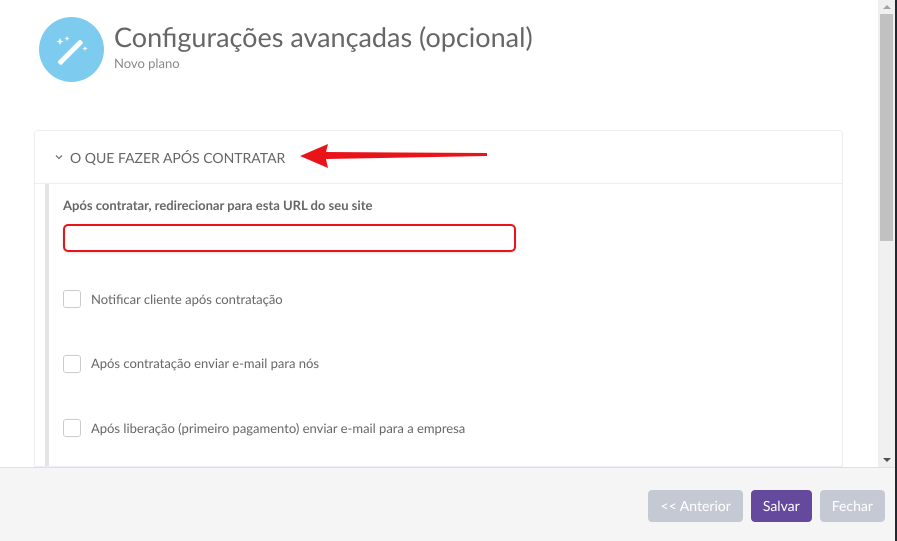  I want to click on field-label: Após contratar, redirecionar para esta URL do seu site, so click(218, 205).